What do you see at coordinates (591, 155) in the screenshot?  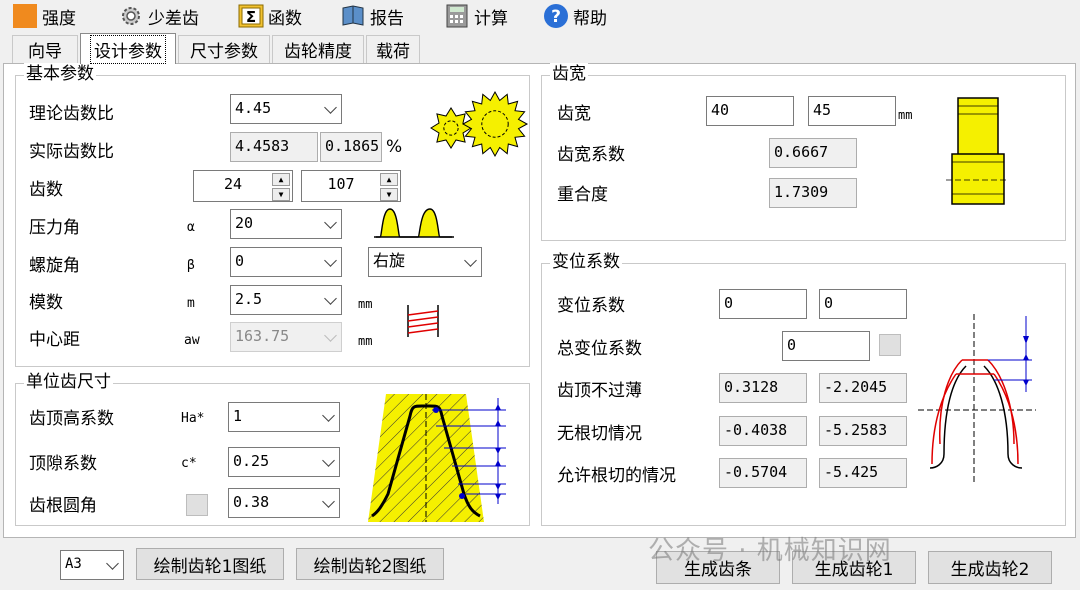 I see `face-width-coef-label: 齿宽系数` at bounding box center [591, 155].